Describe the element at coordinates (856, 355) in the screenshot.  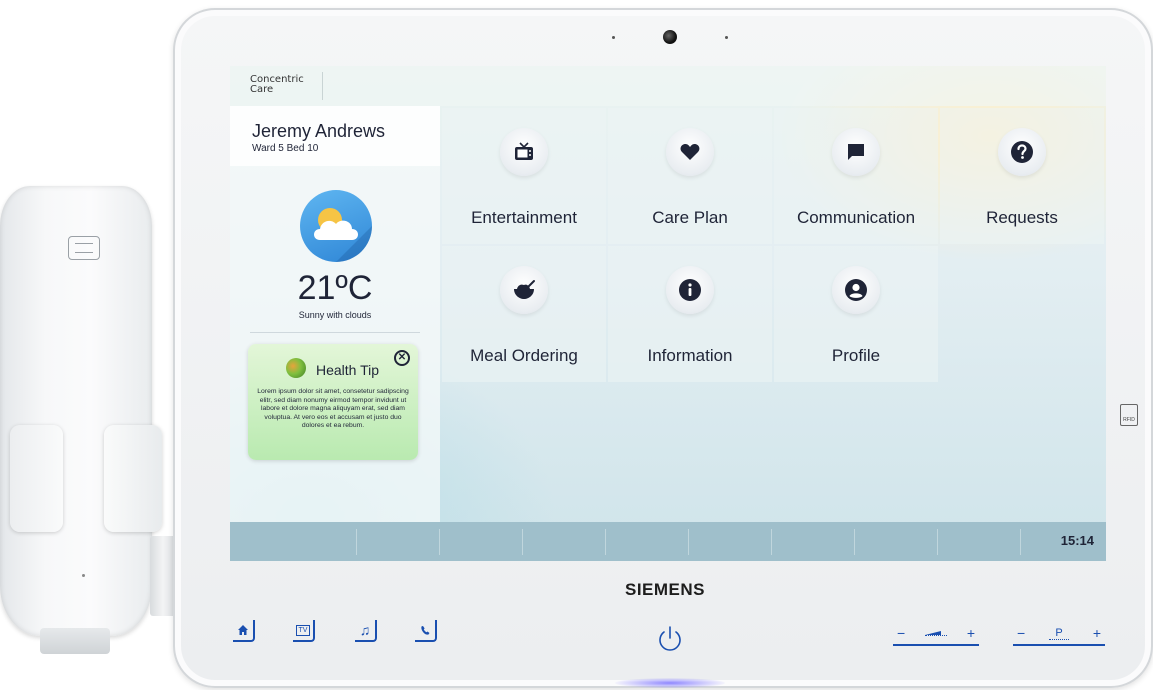
I see `tile-label: Profile` at that location.